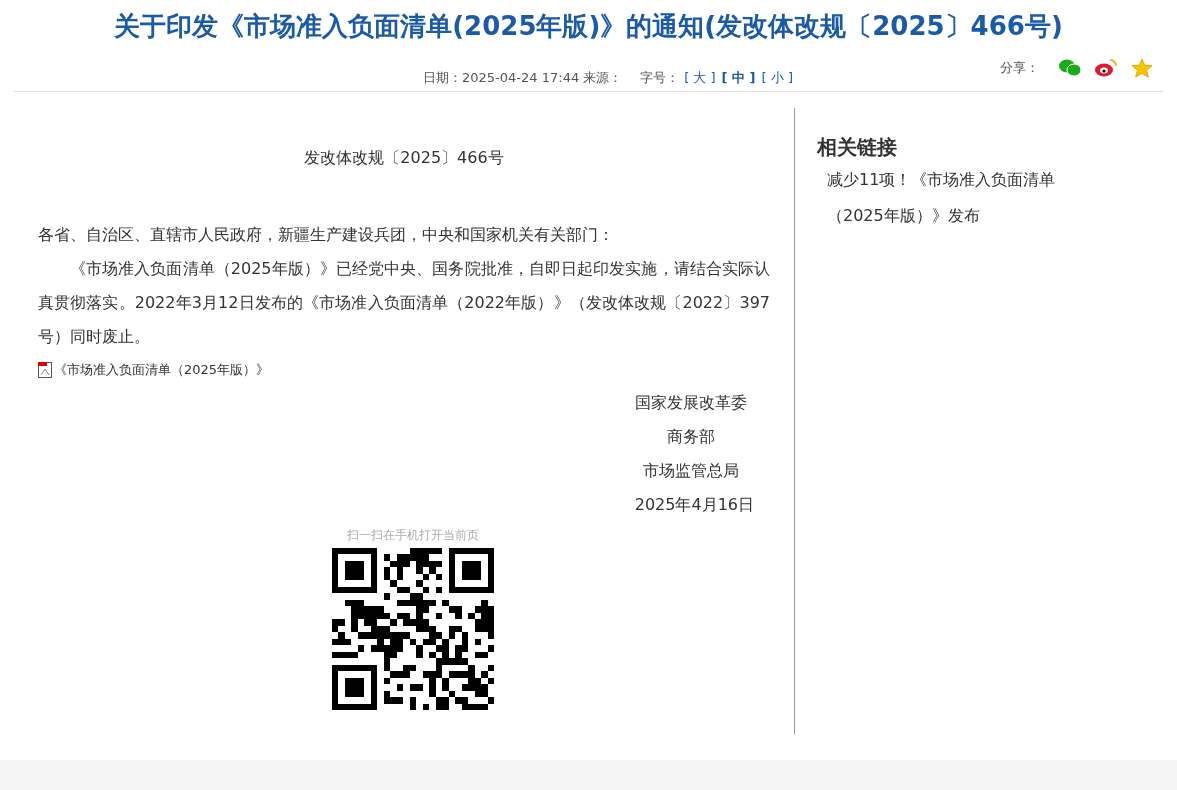 This screenshot has height=790, width=1177. I want to click on chat-bubbles-icon, so click(1070, 68).